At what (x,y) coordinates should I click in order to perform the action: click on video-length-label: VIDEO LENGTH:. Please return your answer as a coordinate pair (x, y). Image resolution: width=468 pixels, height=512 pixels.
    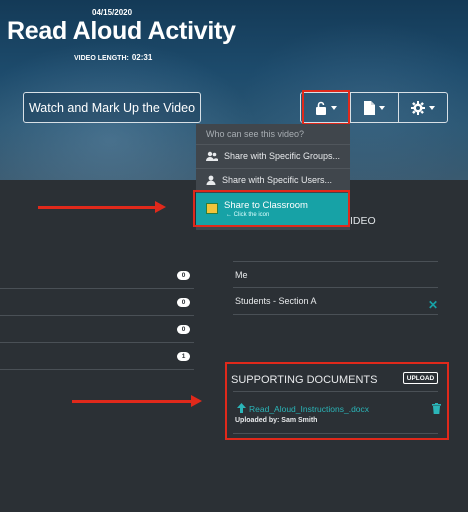
    Looking at the image, I should click on (101, 58).